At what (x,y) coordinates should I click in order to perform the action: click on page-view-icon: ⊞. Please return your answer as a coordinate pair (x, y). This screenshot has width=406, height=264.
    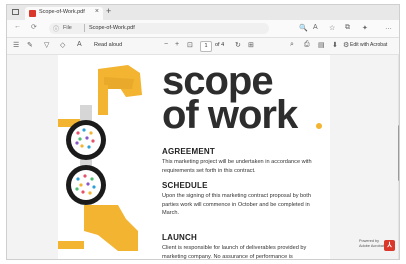
    Looking at the image, I should click on (251, 45).